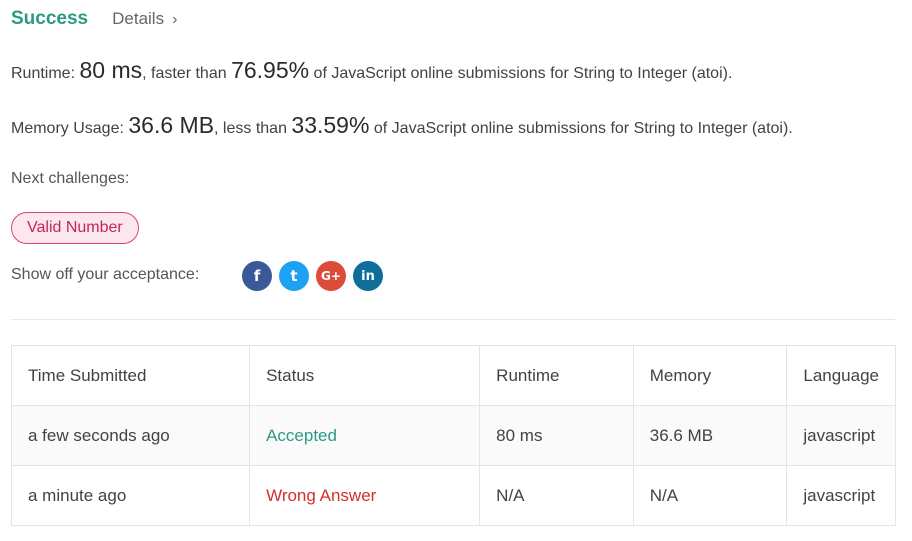 The height and width of the screenshot is (541, 912). What do you see at coordinates (130, 375) in the screenshot?
I see `column-time-submitted: Time Submitted` at bounding box center [130, 375].